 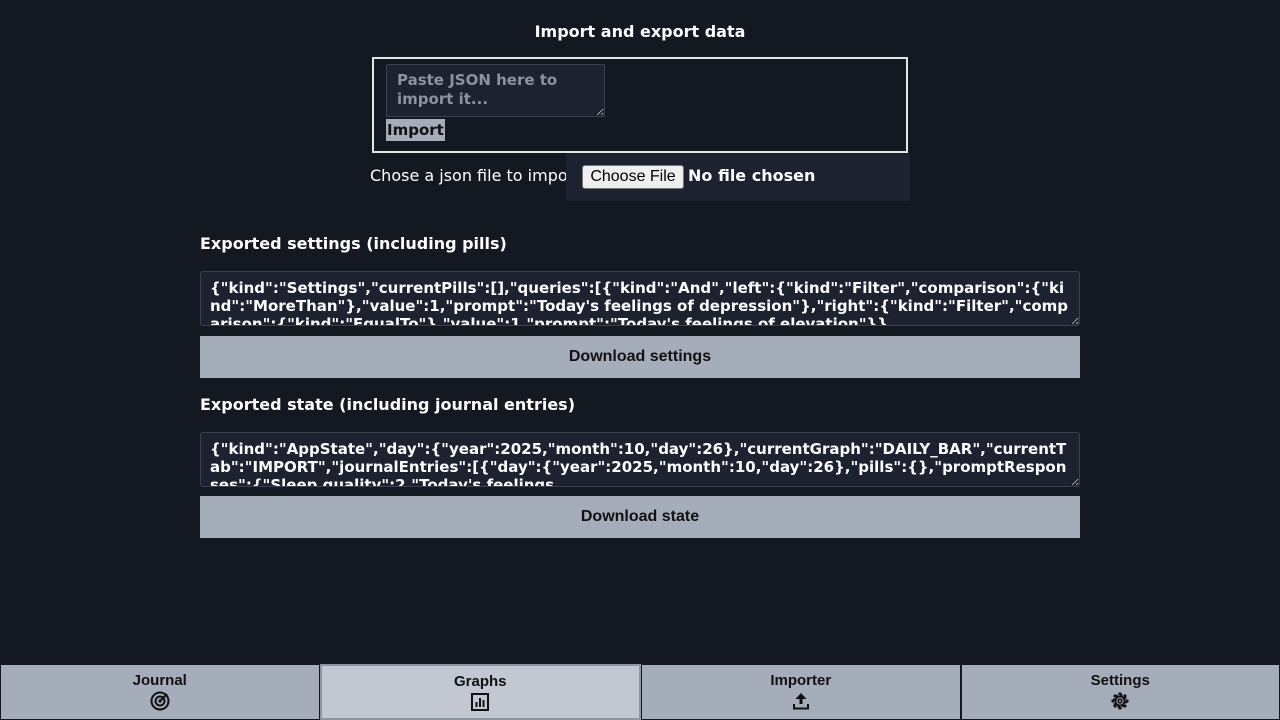 I want to click on tab-settings-label: Settings, so click(x=1120, y=680).